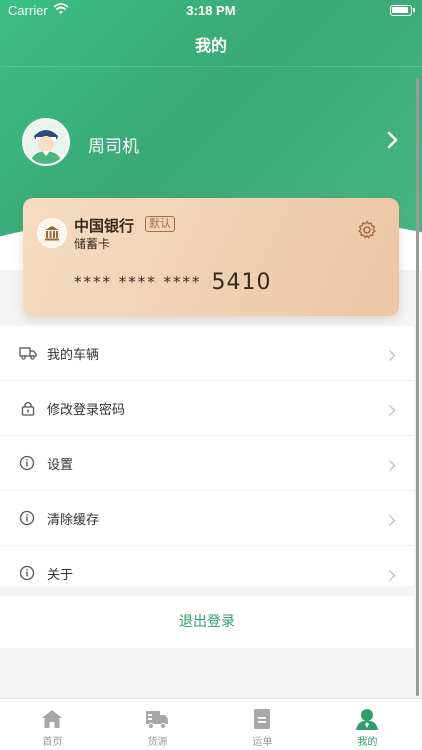 This screenshot has height=750, width=422. What do you see at coordinates (207, 518) in the screenshot?
I see `menu-item-clear-cache: 清除缓存` at bounding box center [207, 518].